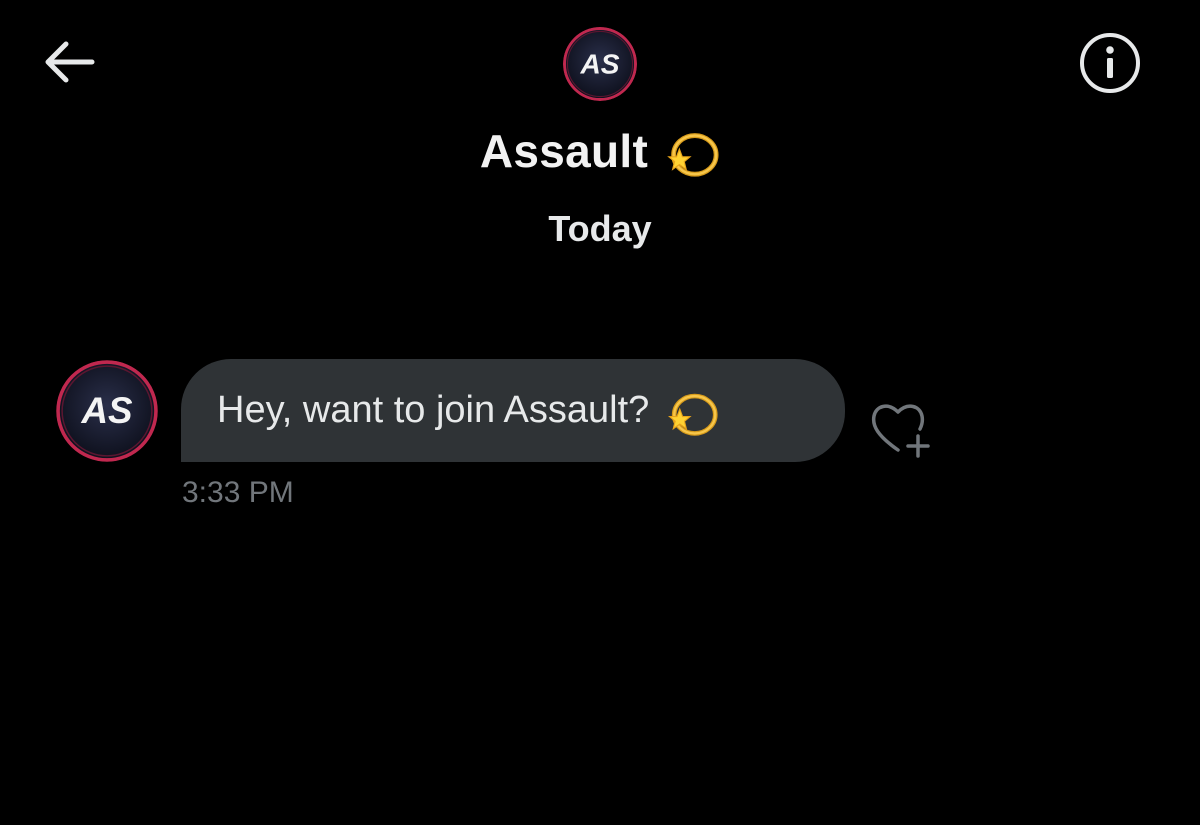 The width and height of the screenshot is (1200, 825). What do you see at coordinates (238, 492) in the screenshot?
I see `message-timestamp: 3:33 PM` at bounding box center [238, 492].